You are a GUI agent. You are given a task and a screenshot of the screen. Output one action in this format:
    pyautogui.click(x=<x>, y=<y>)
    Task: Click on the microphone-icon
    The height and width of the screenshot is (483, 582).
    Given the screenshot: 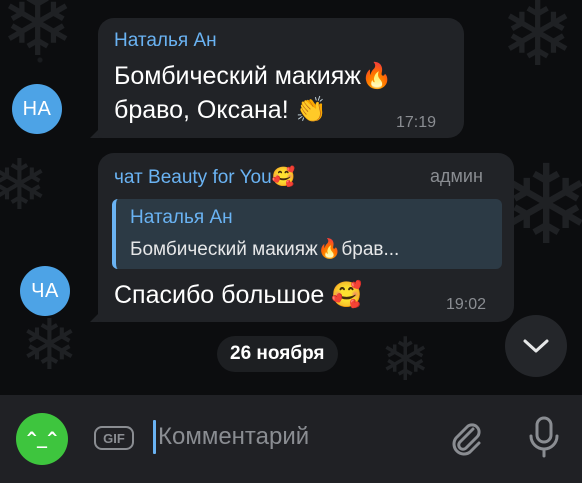 What is the action you would take?
    pyautogui.click(x=544, y=437)
    